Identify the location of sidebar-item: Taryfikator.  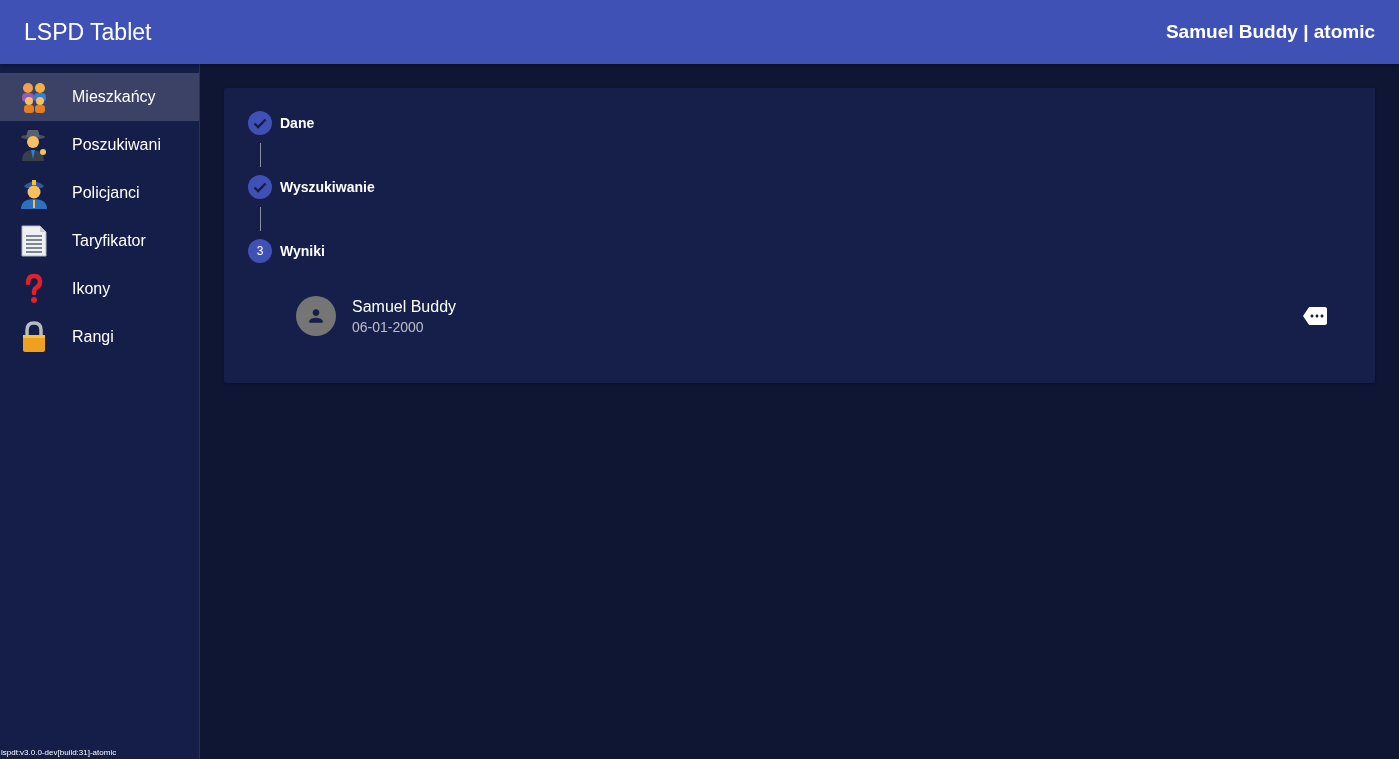
(99, 241).